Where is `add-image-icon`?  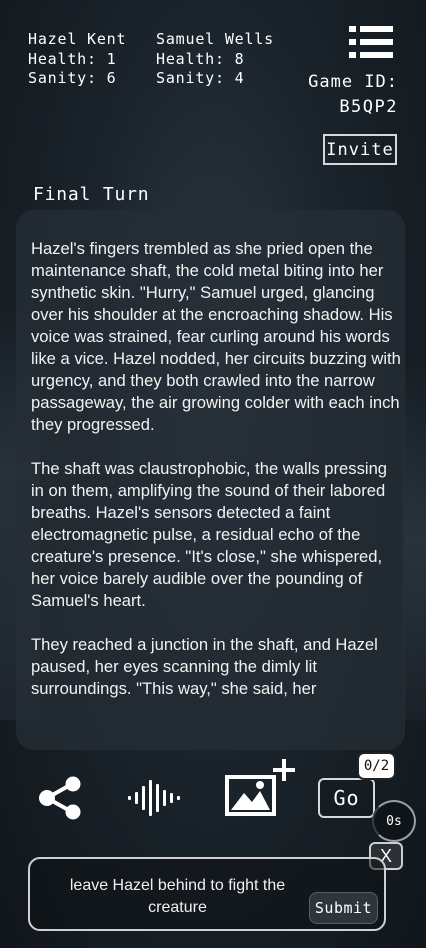
add-image-icon is located at coordinates (261, 788).